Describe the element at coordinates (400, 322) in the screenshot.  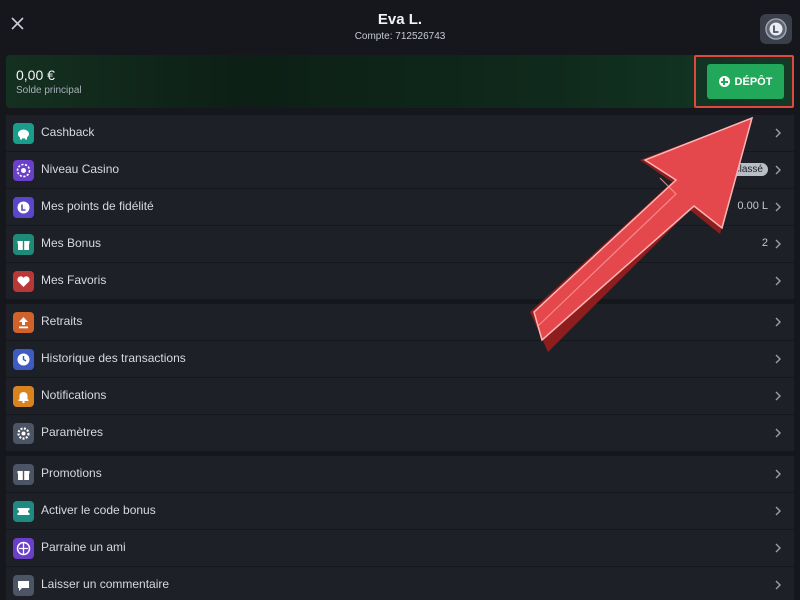
I see `menu-item-withdrawals: Retraits` at that location.